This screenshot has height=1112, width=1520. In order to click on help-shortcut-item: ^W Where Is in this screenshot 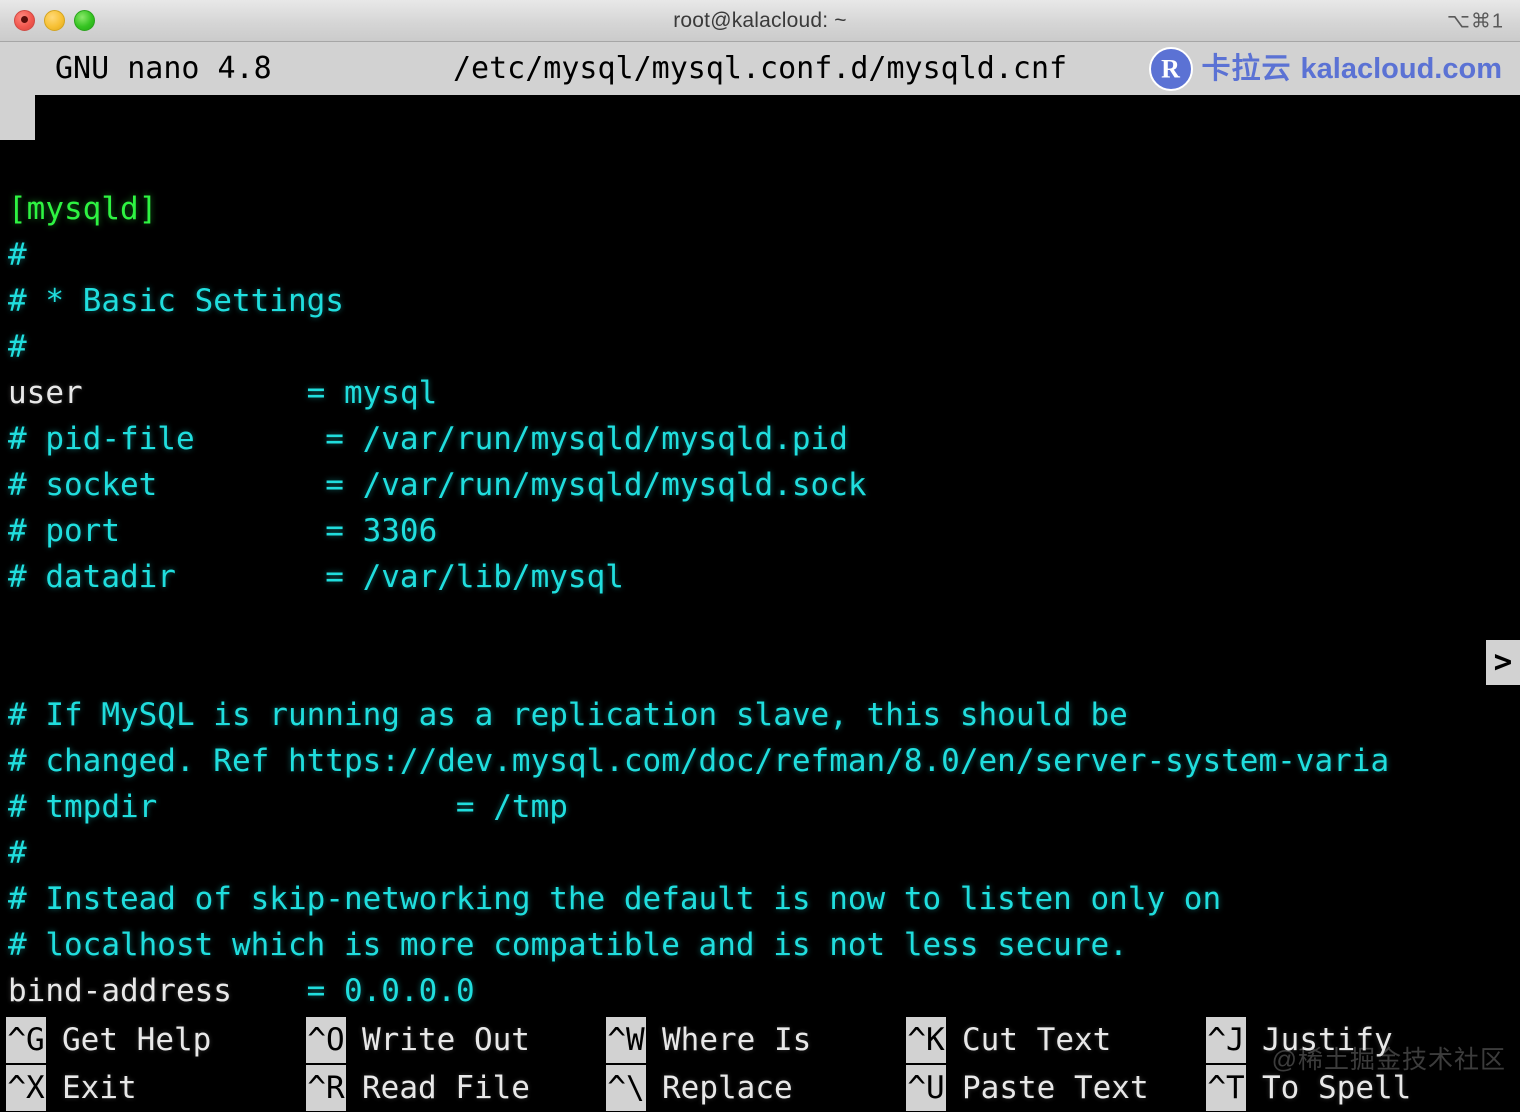, I will do `click(756, 1040)`.